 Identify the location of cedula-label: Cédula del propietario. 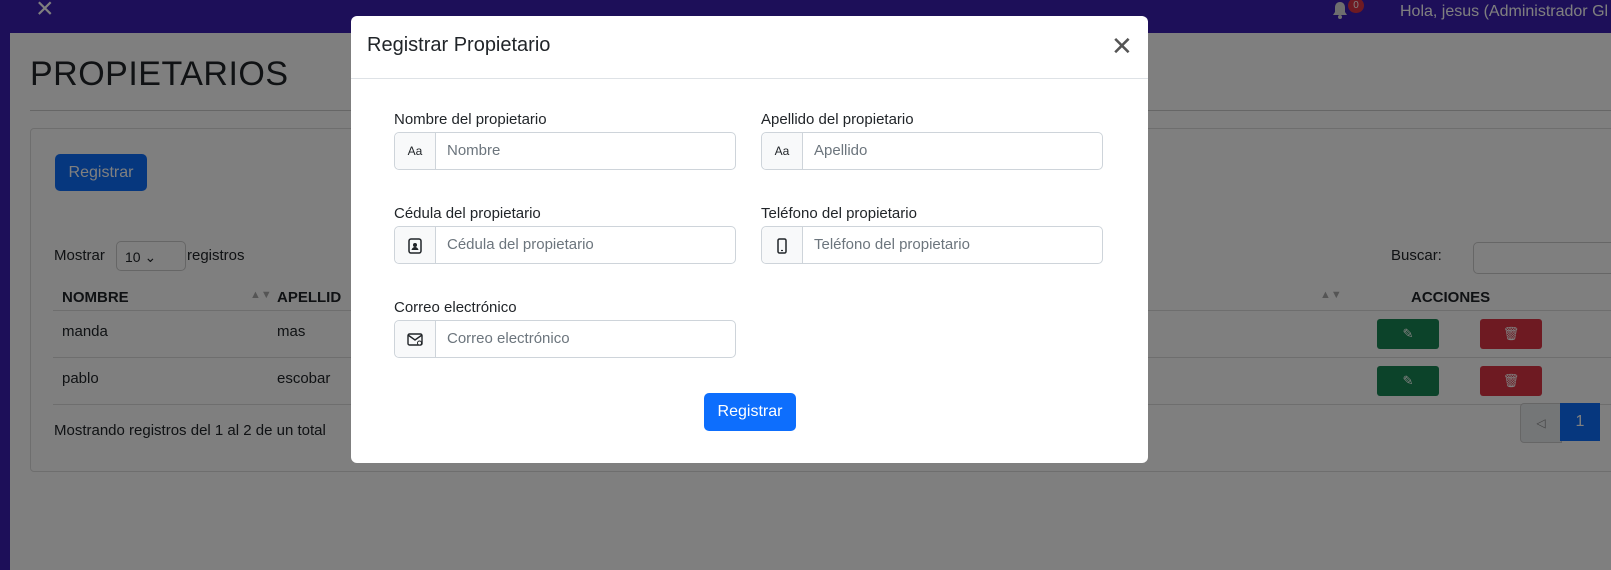
(467, 213).